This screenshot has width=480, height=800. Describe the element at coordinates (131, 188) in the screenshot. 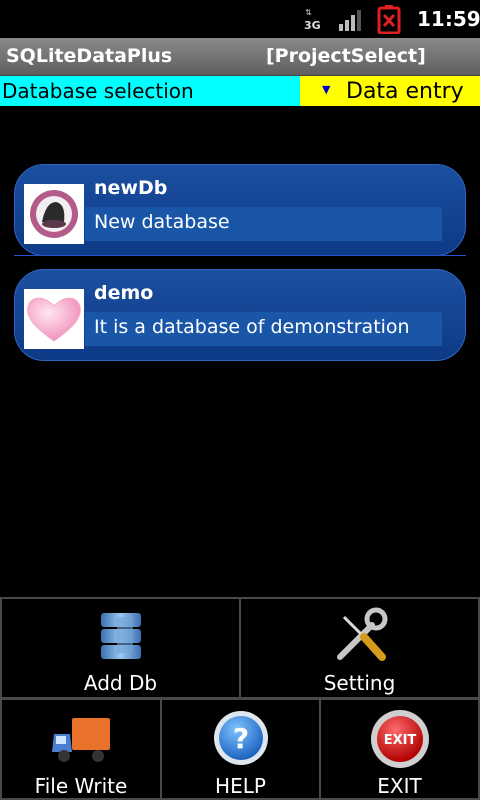

I see `database-name: newDb` at that location.